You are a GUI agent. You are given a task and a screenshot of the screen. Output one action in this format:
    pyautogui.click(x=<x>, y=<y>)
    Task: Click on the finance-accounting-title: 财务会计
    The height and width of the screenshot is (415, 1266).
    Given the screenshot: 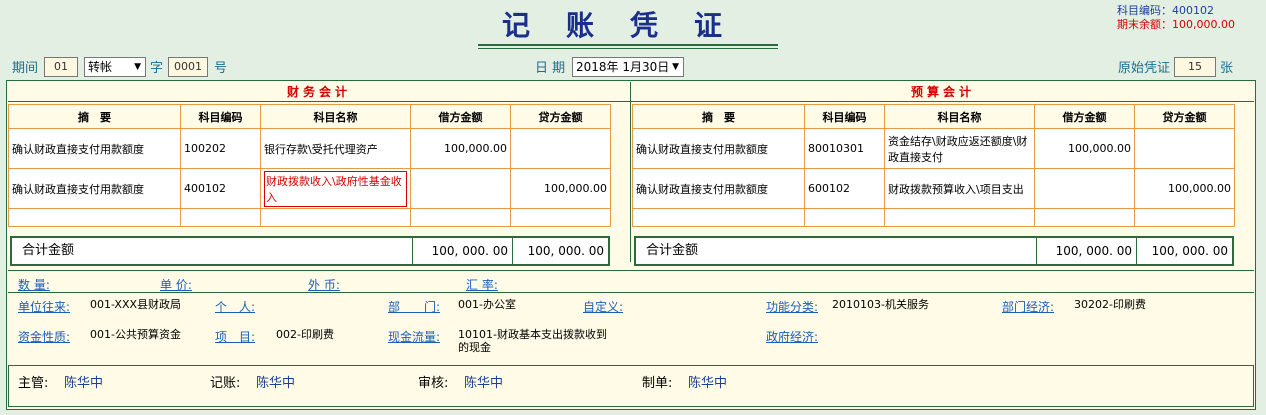 What is the action you would take?
    pyautogui.click(x=318, y=92)
    